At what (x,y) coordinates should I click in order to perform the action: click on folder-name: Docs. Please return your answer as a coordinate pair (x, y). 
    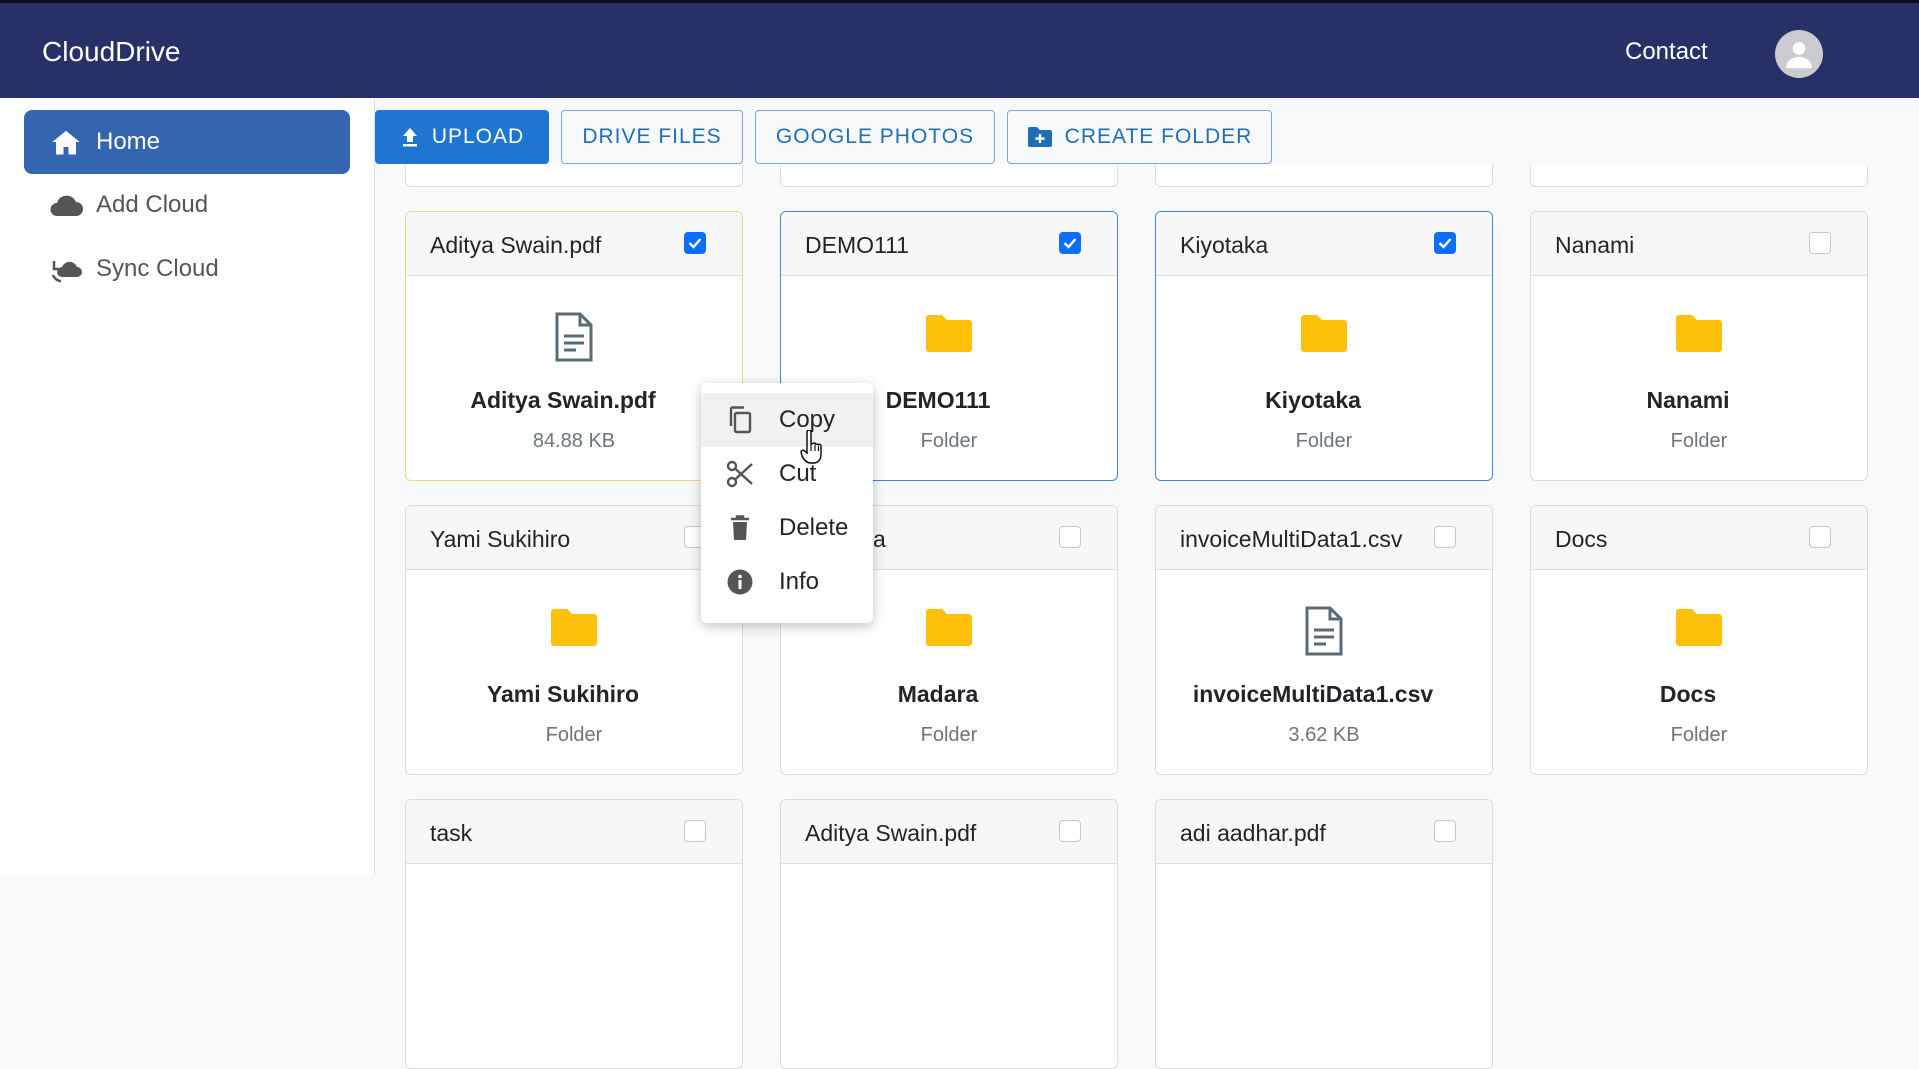
    Looking at the image, I should click on (1688, 694).